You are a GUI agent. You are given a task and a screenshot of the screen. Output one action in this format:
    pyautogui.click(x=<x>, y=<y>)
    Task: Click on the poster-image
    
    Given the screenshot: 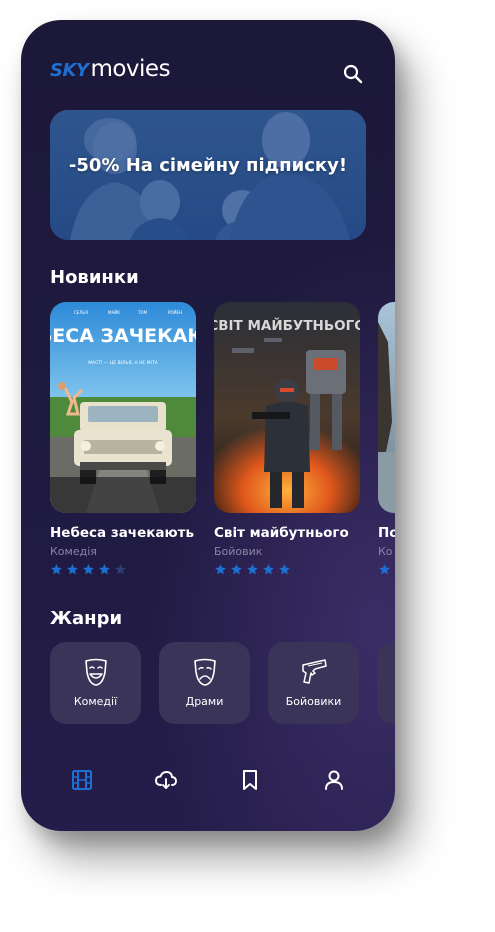 What is the action you would take?
    pyautogui.click(x=386, y=407)
    